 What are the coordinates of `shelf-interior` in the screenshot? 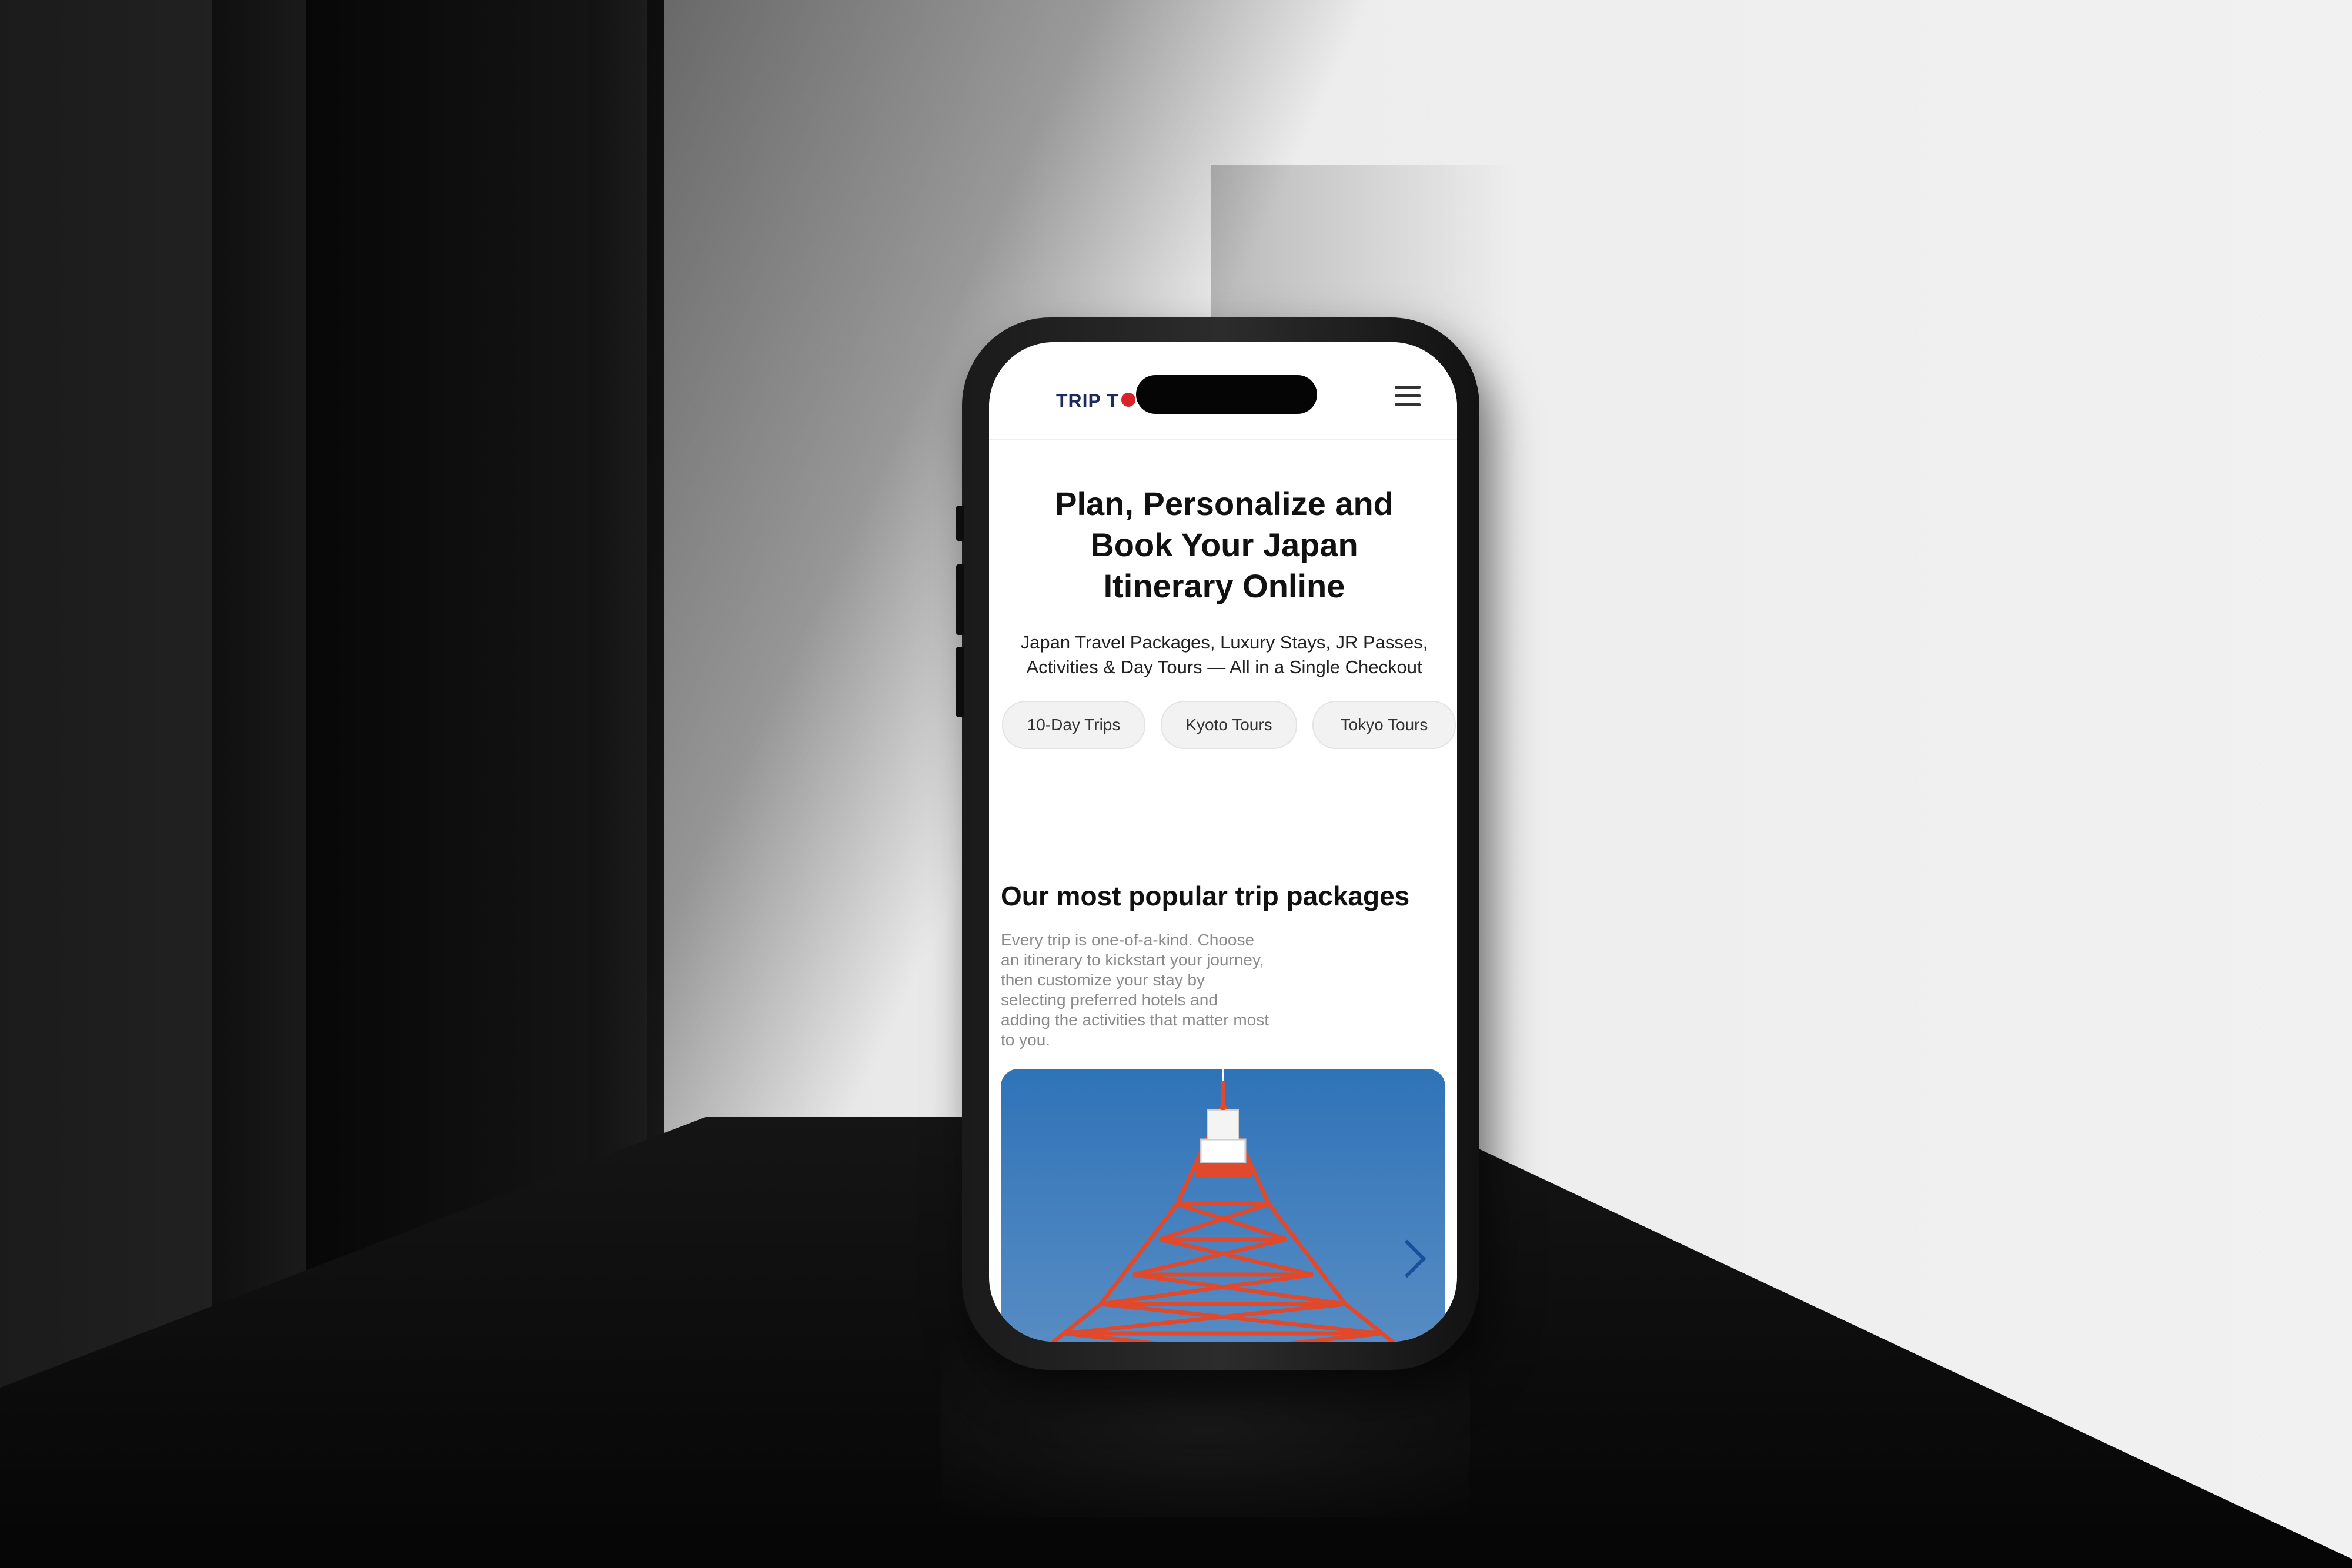 It's located at (447, 664).